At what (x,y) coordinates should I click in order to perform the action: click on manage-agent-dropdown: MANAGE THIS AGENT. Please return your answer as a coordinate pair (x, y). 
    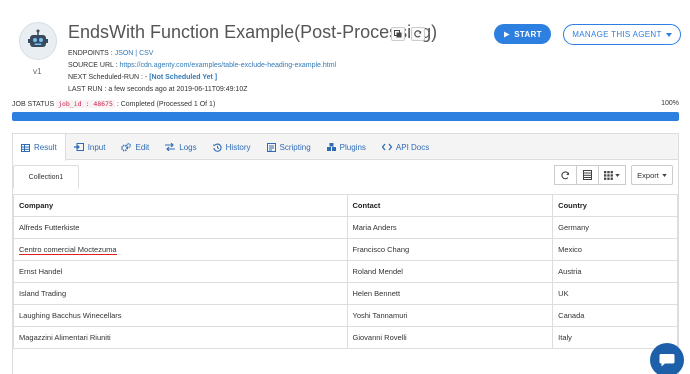
    Looking at the image, I should click on (622, 34).